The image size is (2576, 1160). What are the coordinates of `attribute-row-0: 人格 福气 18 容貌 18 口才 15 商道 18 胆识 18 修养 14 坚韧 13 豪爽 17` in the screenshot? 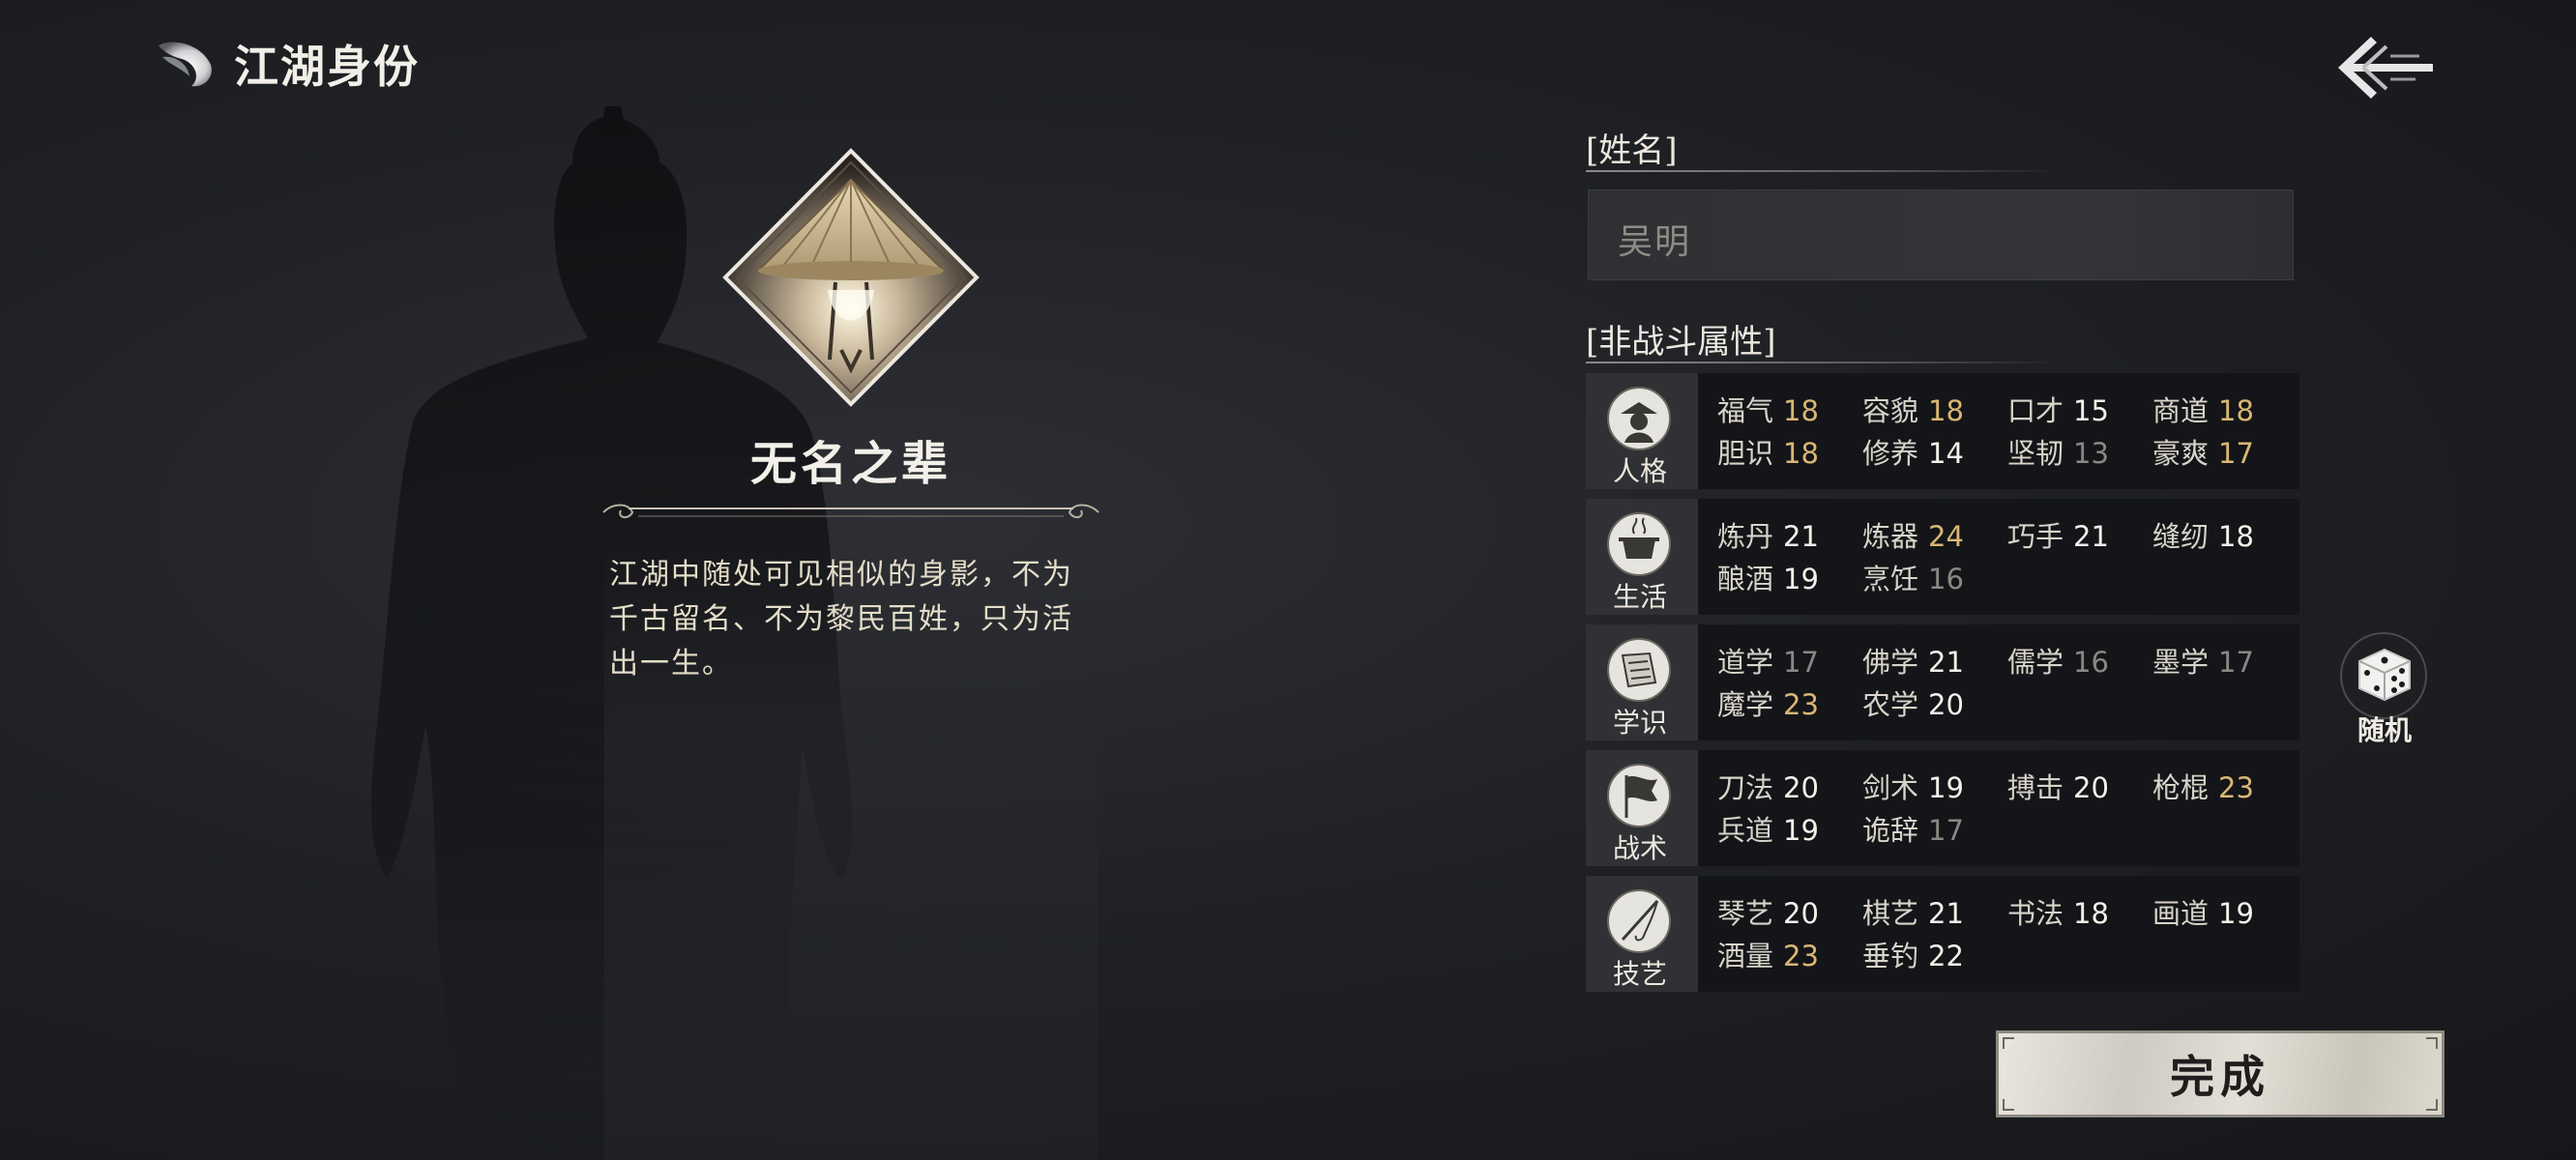 It's located at (1942, 431).